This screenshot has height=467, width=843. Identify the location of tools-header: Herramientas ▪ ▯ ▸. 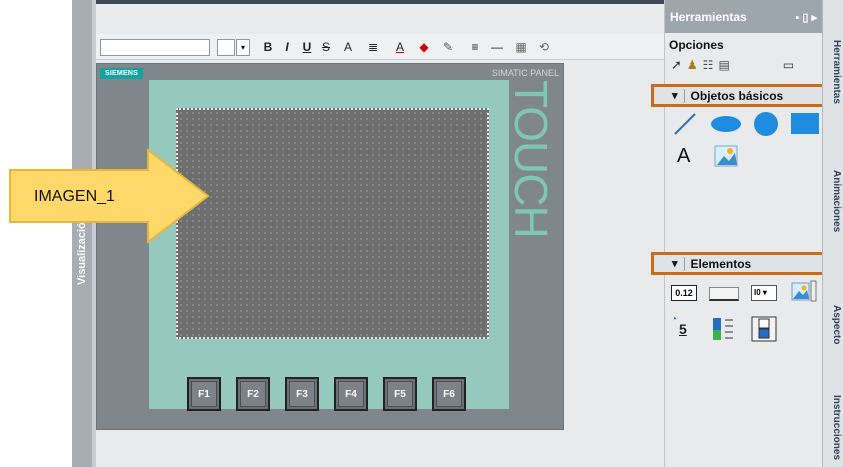
(744, 16).